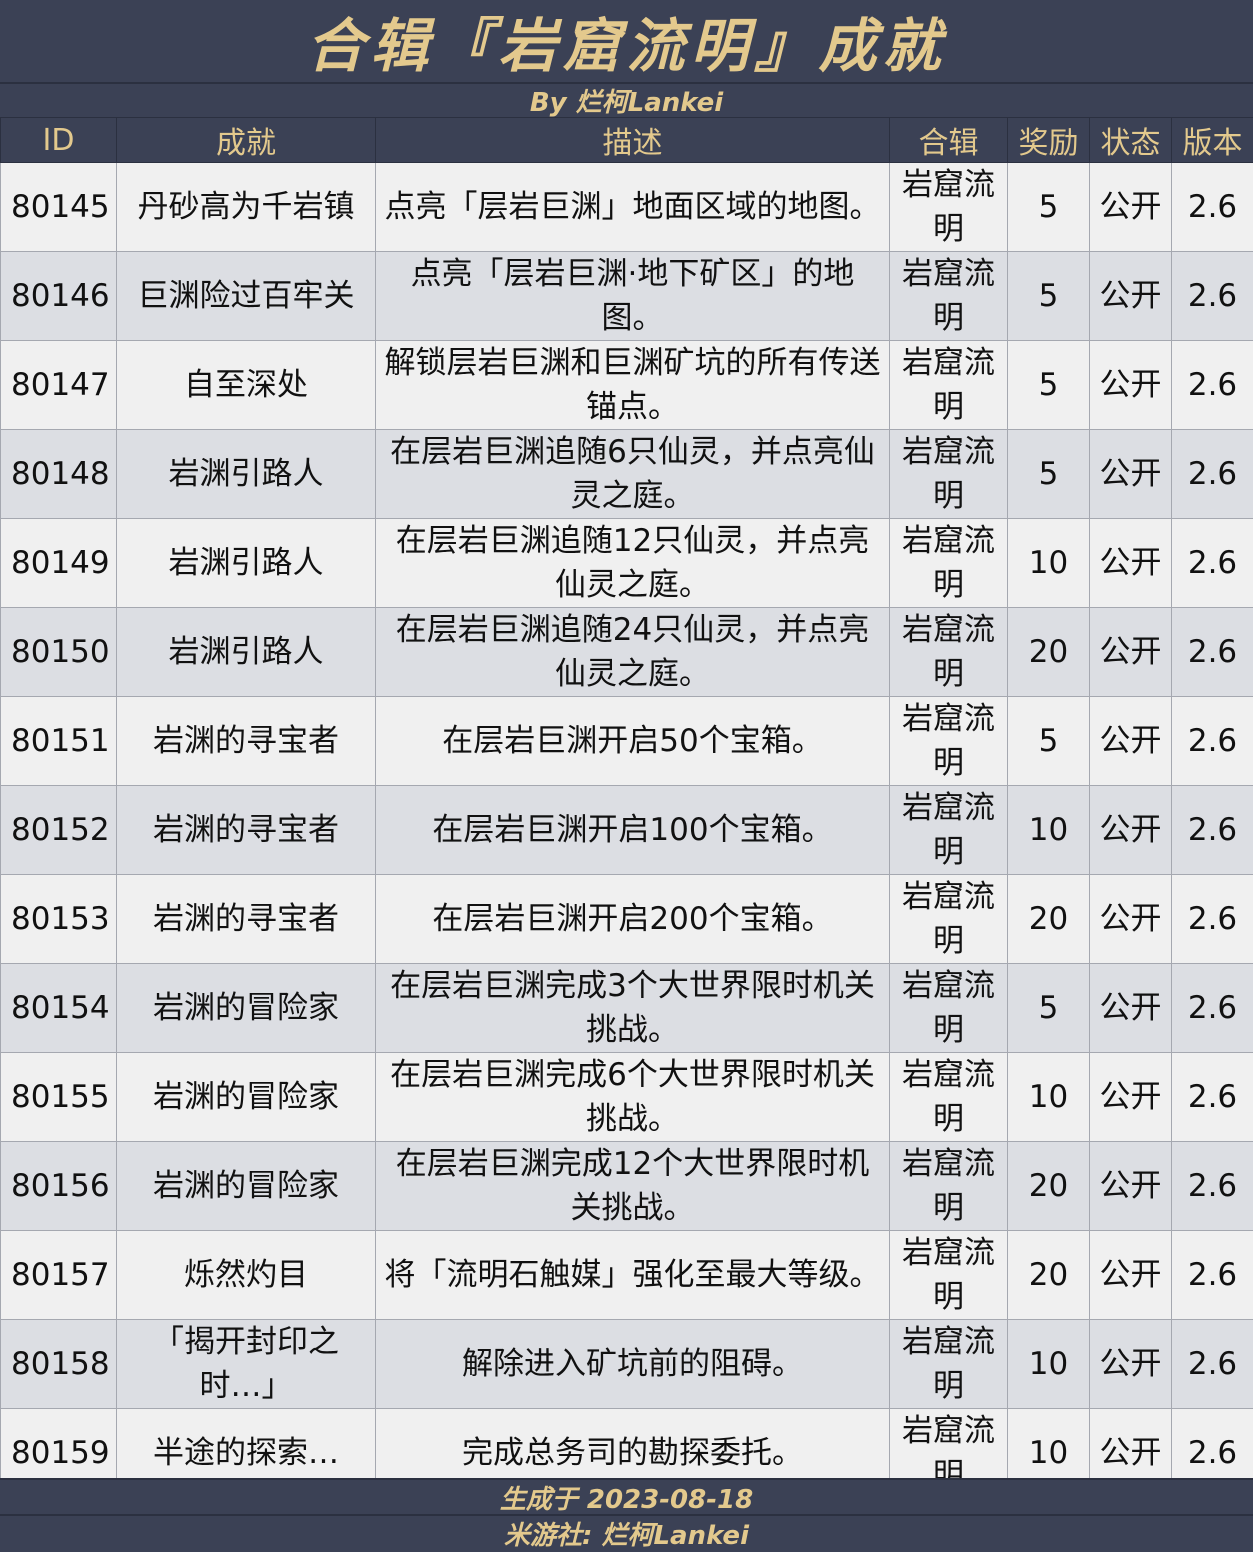  What do you see at coordinates (246, 296) in the screenshot?
I see `cell-achievement: 巨渊险过百牢关` at bounding box center [246, 296].